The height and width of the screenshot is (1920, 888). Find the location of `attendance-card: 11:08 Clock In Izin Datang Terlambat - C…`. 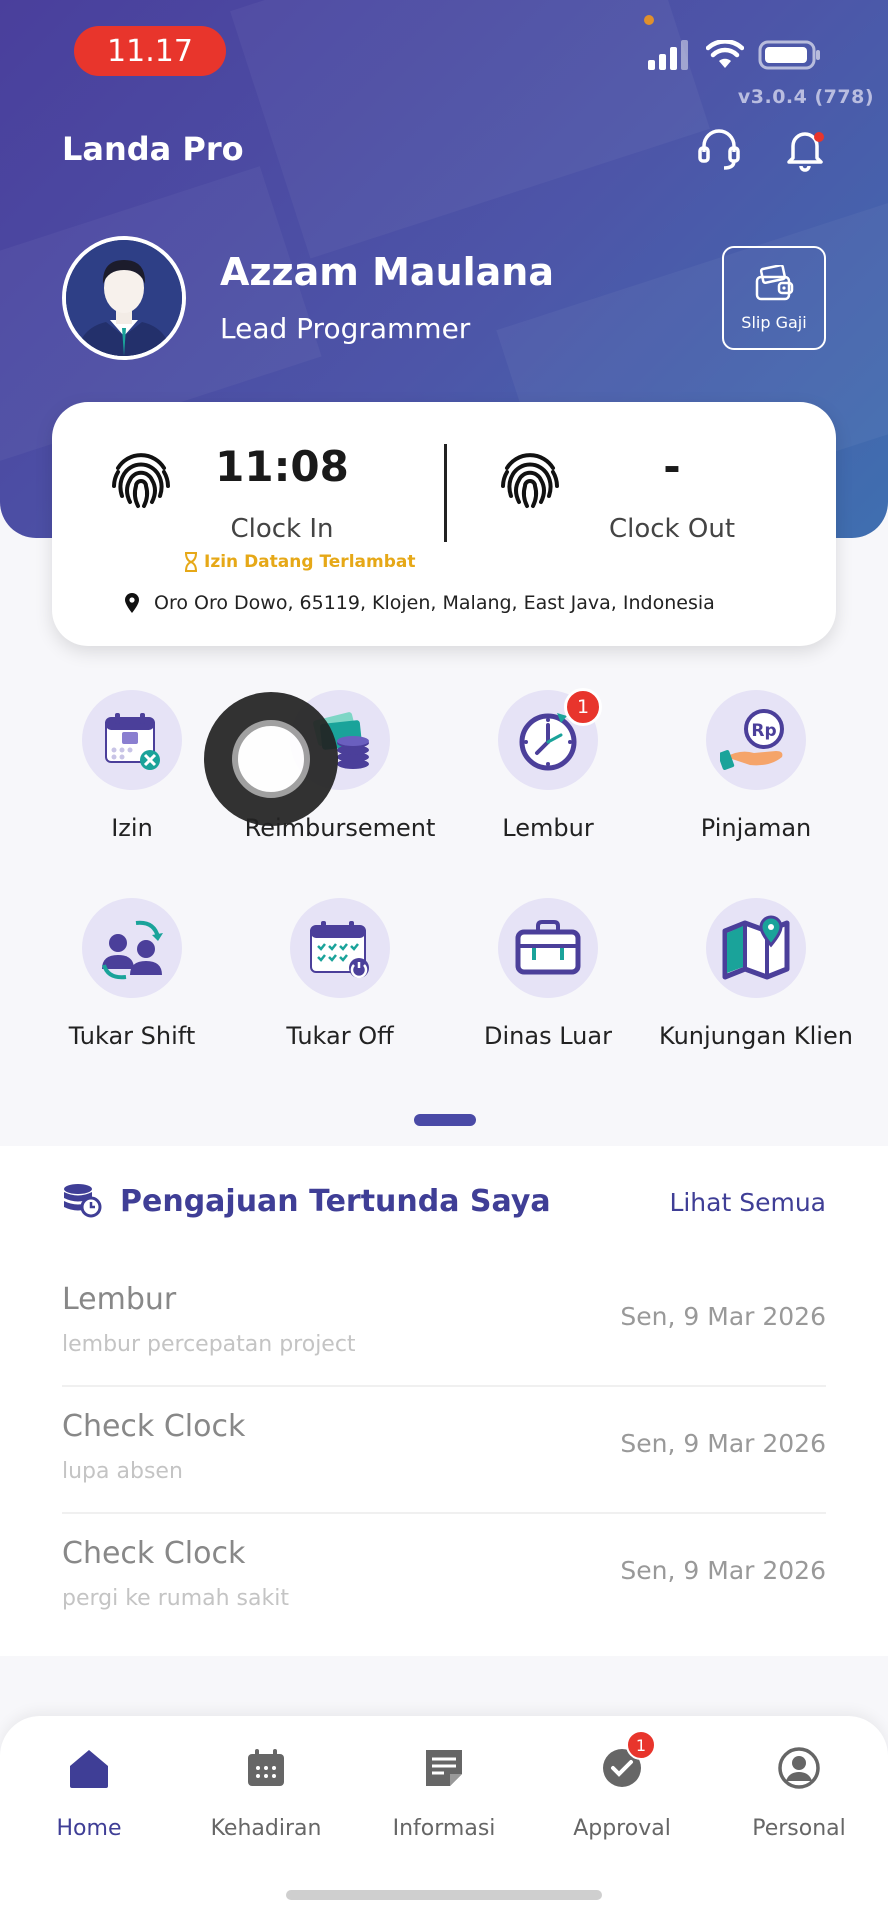

attendance-card: 11:08 Clock In Izin Datang Terlambat - C… is located at coordinates (444, 524).